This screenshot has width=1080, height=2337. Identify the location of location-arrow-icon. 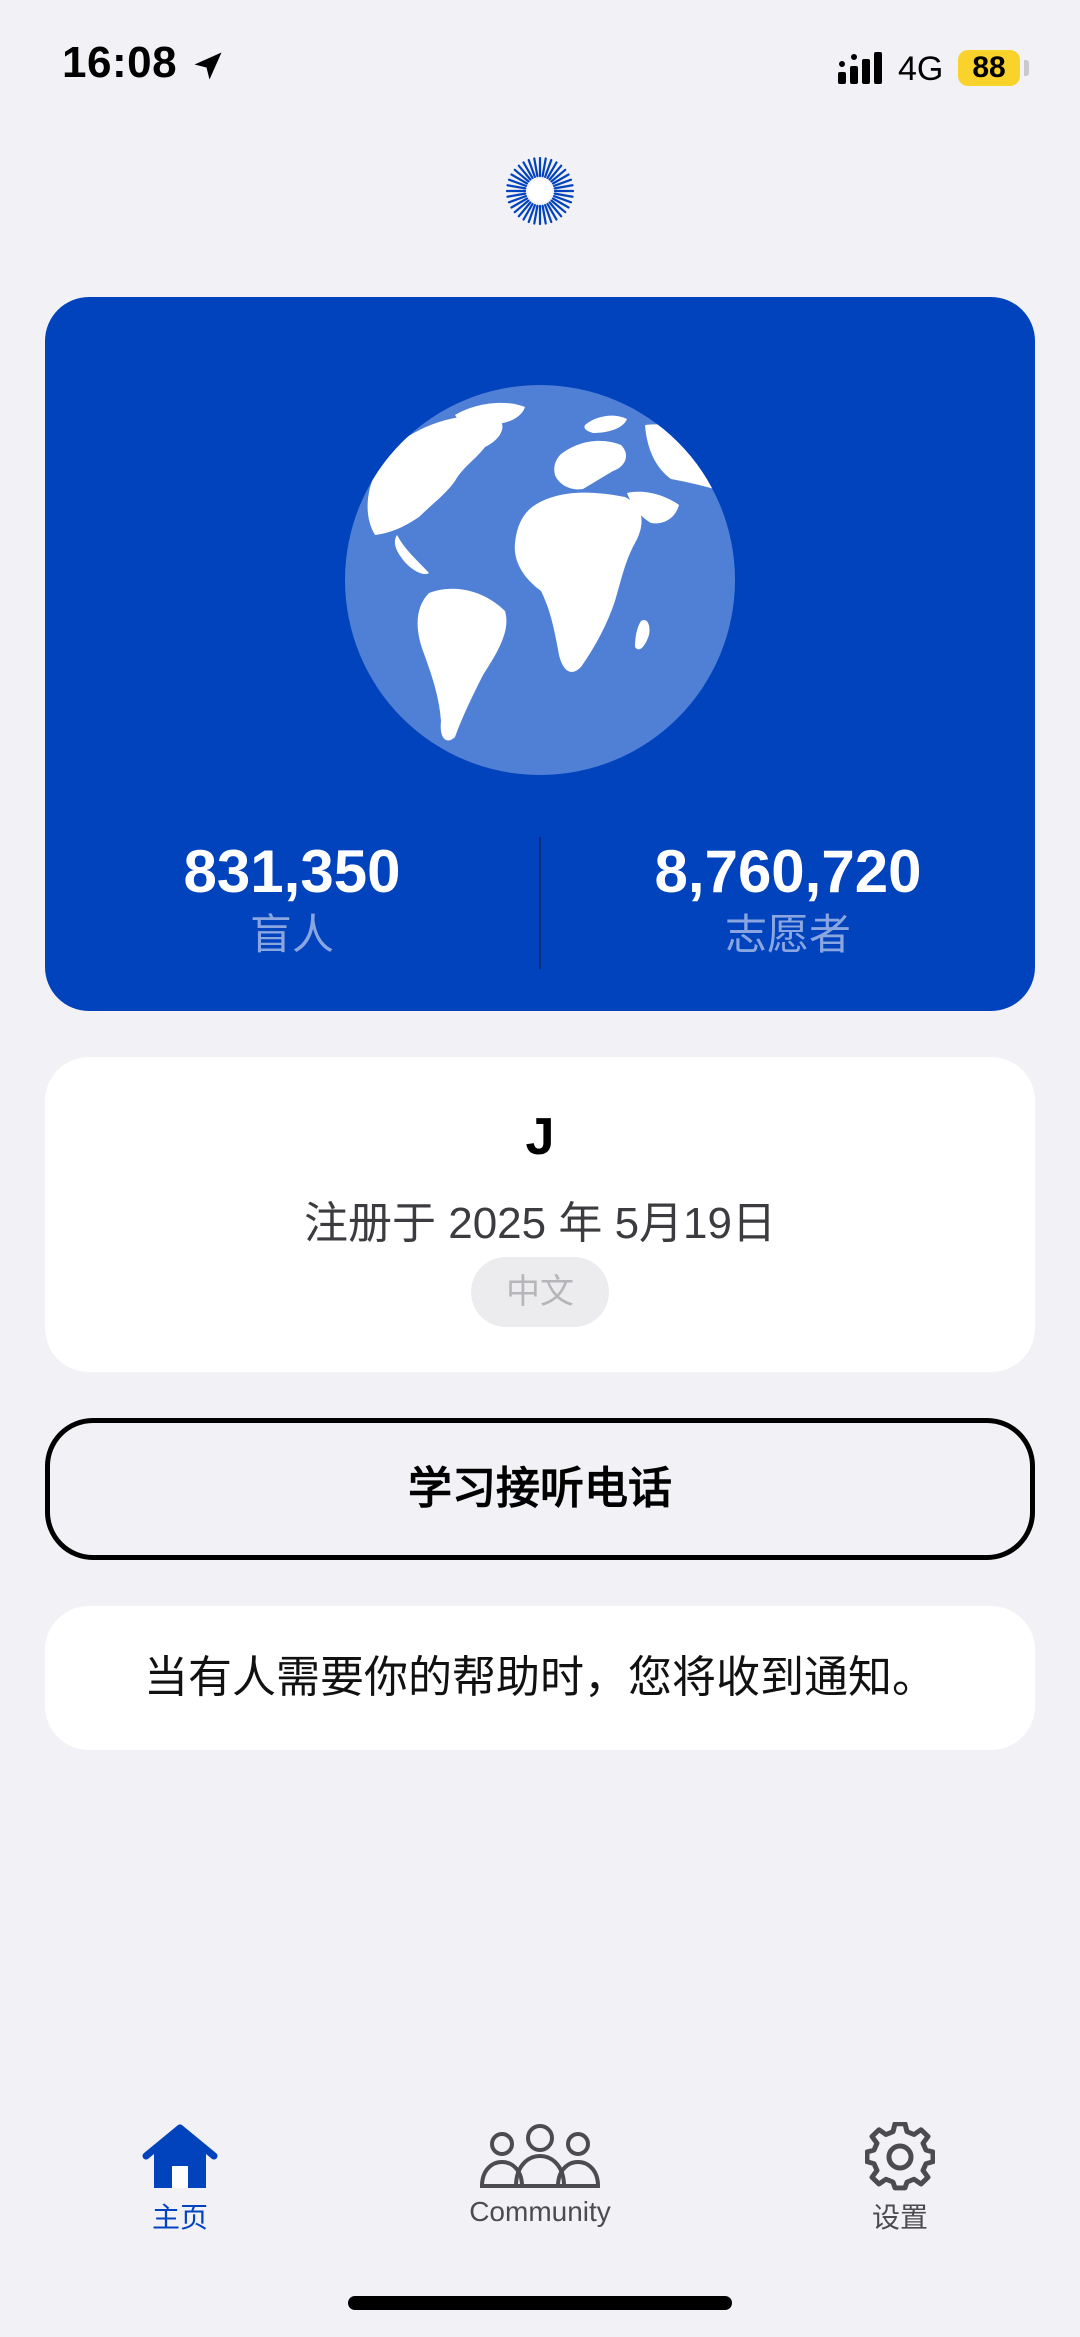
(208, 66).